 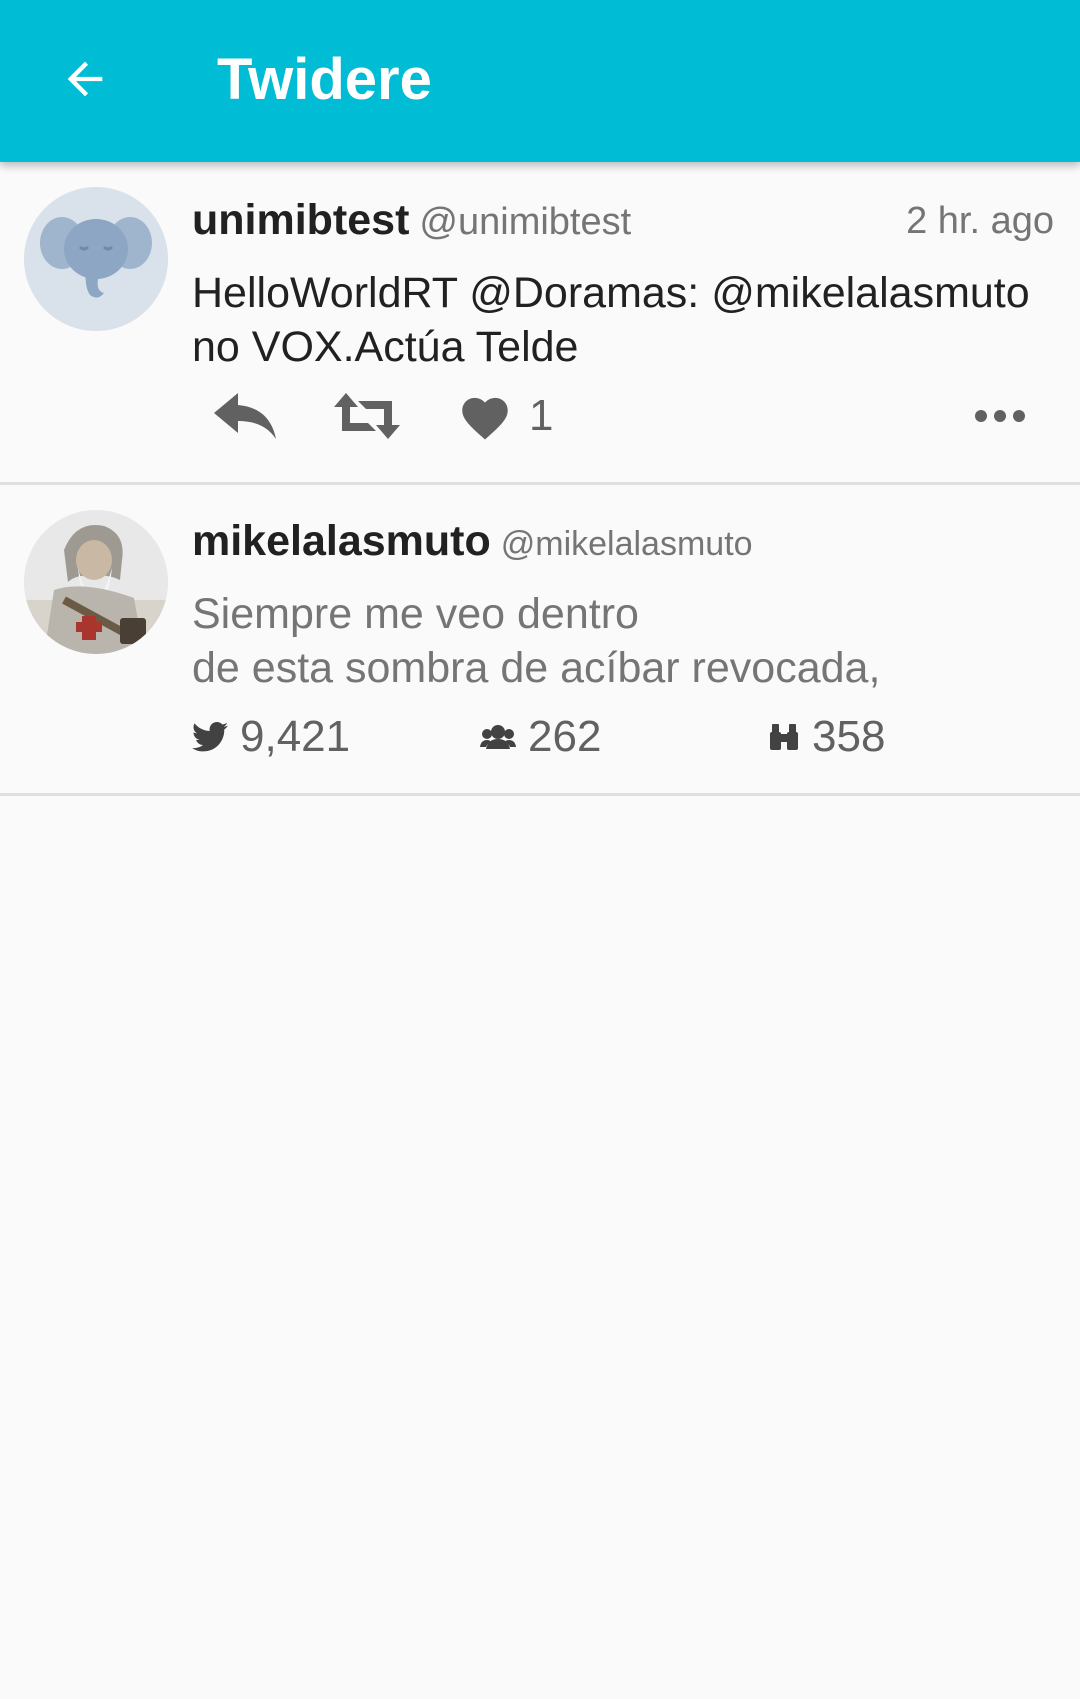 What do you see at coordinates (295, 736) in the screenshot?
I see `tweets-count: 9,421` at bounding box center [295, 736].